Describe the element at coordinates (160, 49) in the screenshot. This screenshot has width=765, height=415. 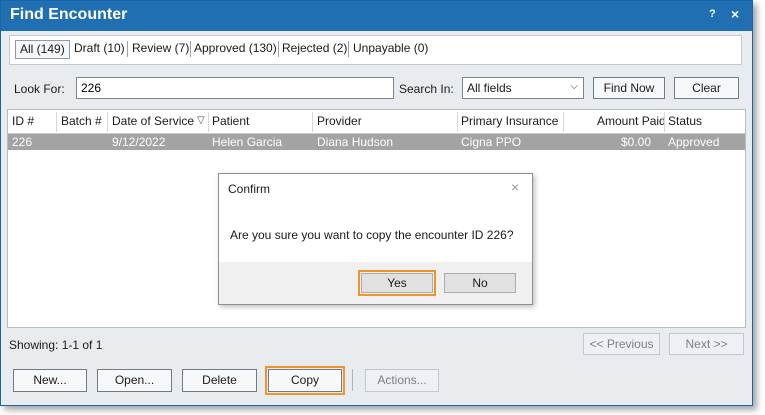
I see `tab-review: Review (7)` at that location.